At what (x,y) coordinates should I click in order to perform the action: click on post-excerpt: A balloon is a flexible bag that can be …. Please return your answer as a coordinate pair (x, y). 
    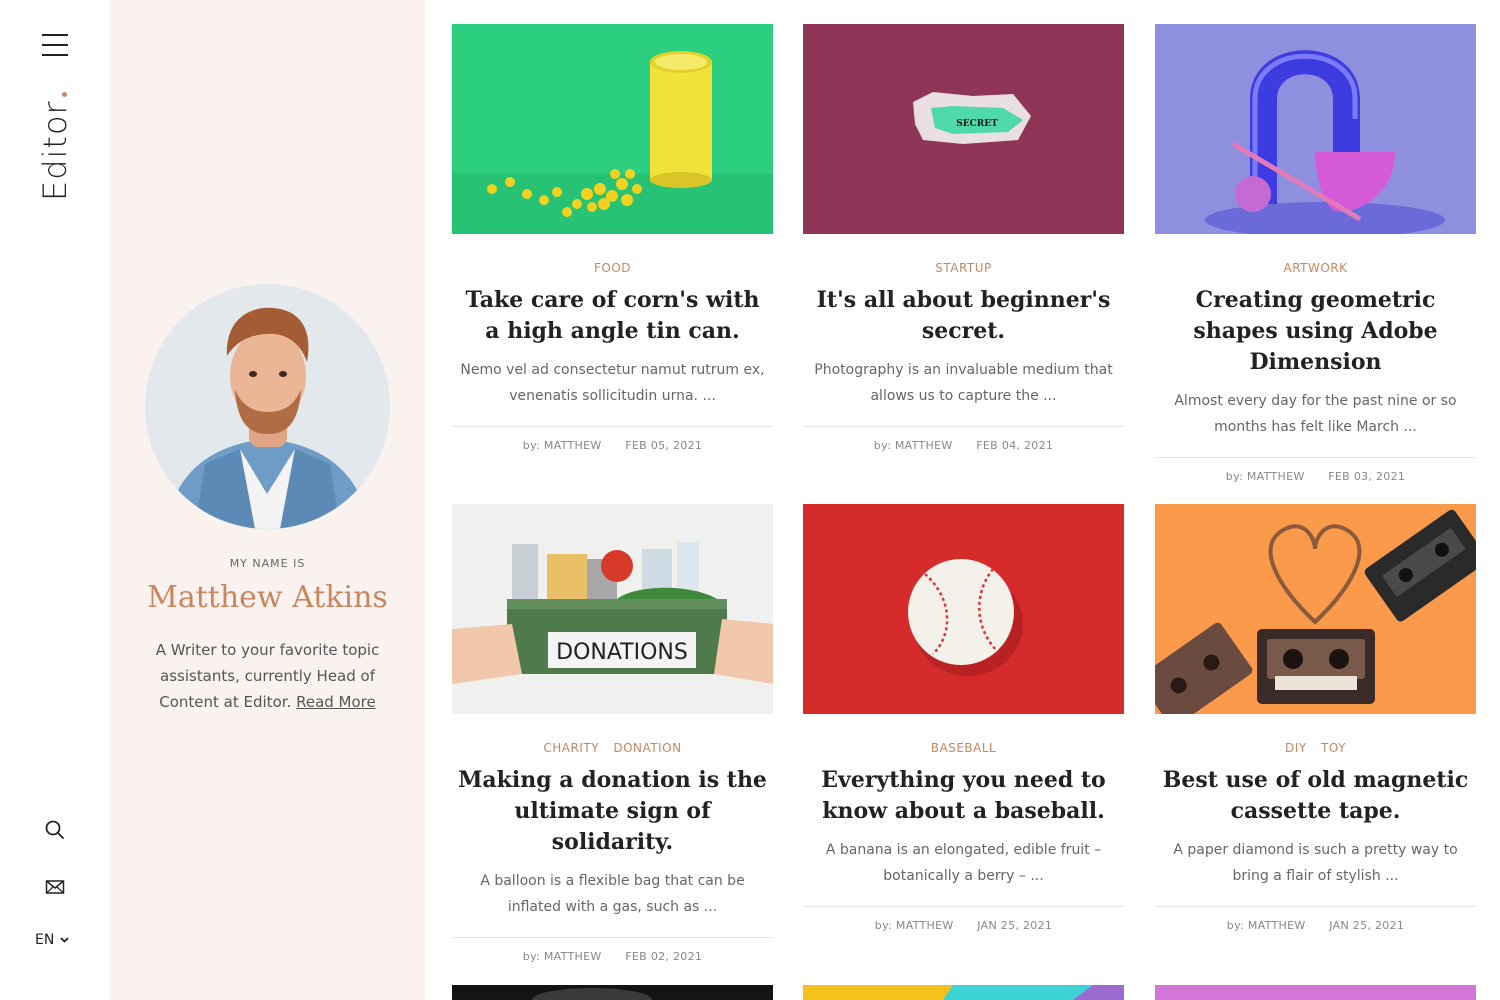
    Looking at the image, I should click on (612, 894).